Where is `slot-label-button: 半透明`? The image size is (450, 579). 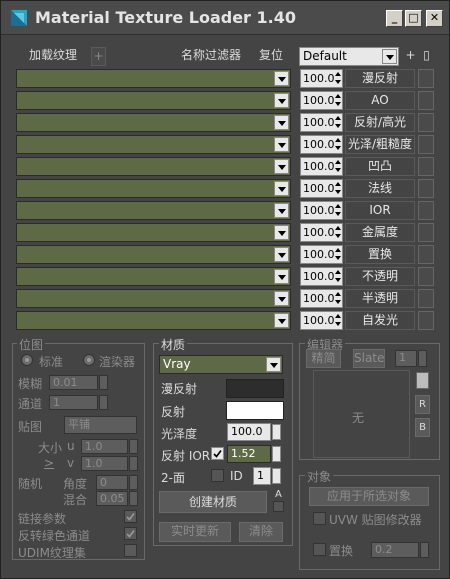 slot-label-button: 半透明 is located at coordinates (380, 298).